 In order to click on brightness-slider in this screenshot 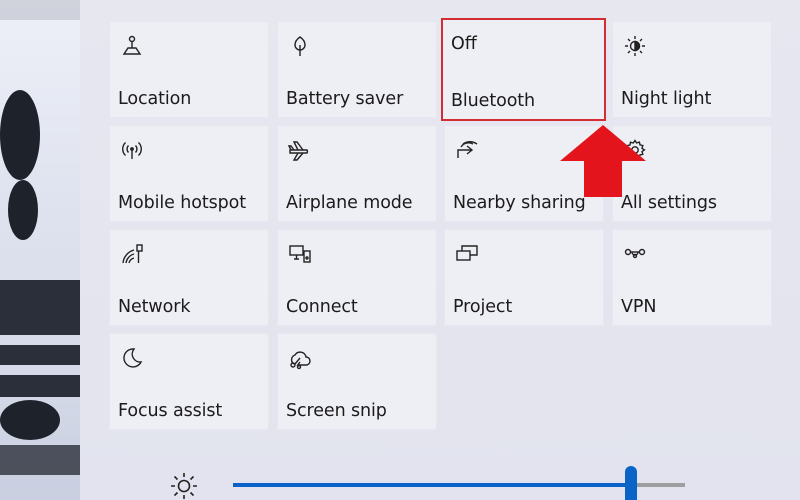, I will do `click(459, 483)`.